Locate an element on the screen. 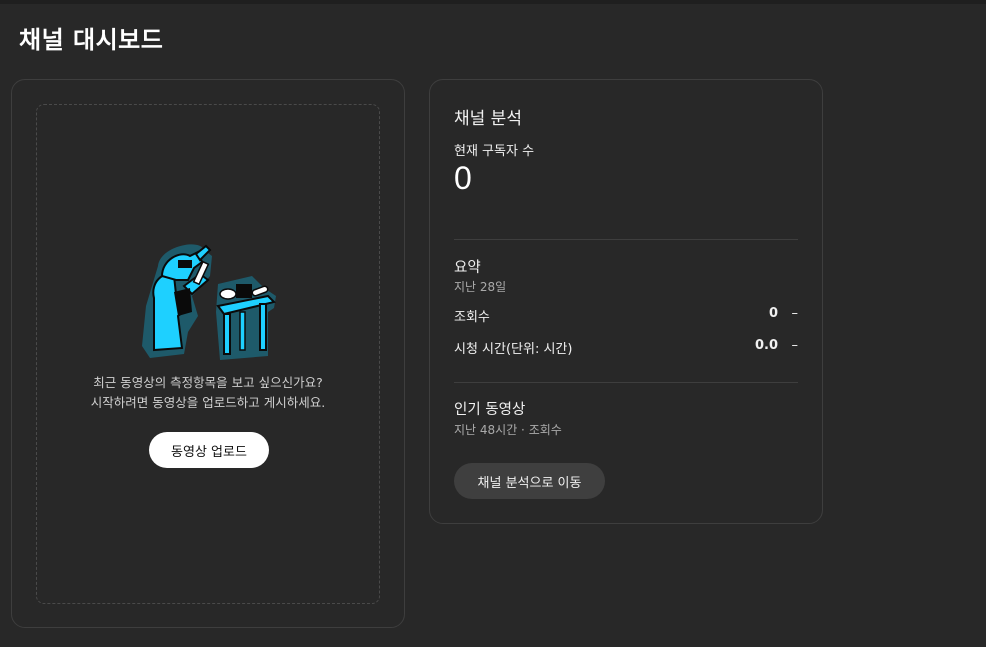  page-title: 채널 대시보드 is located at coordinates (91, 40).